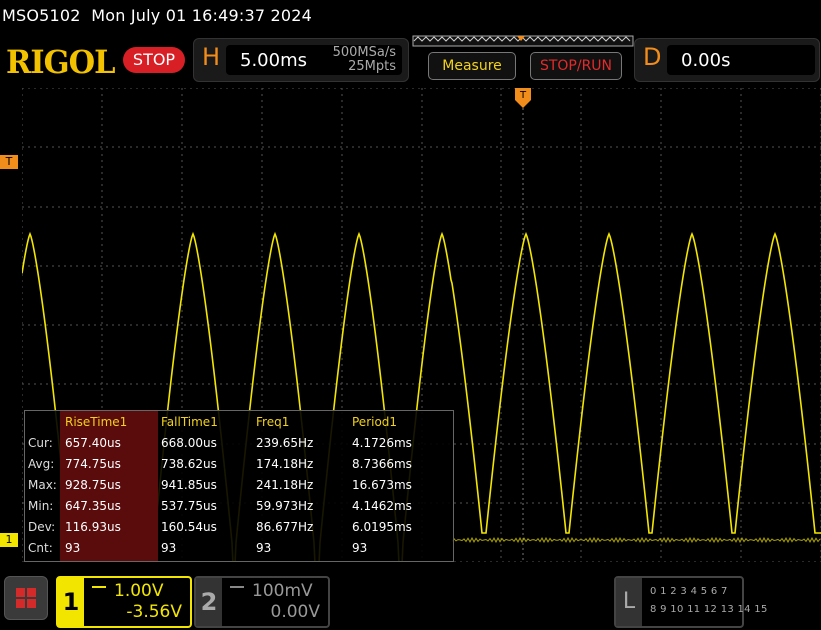 The image size is (821, 630). I want to click on model-datetime: MSO5102 Mon July 01 16:49:37 2024, so click(157, 15).